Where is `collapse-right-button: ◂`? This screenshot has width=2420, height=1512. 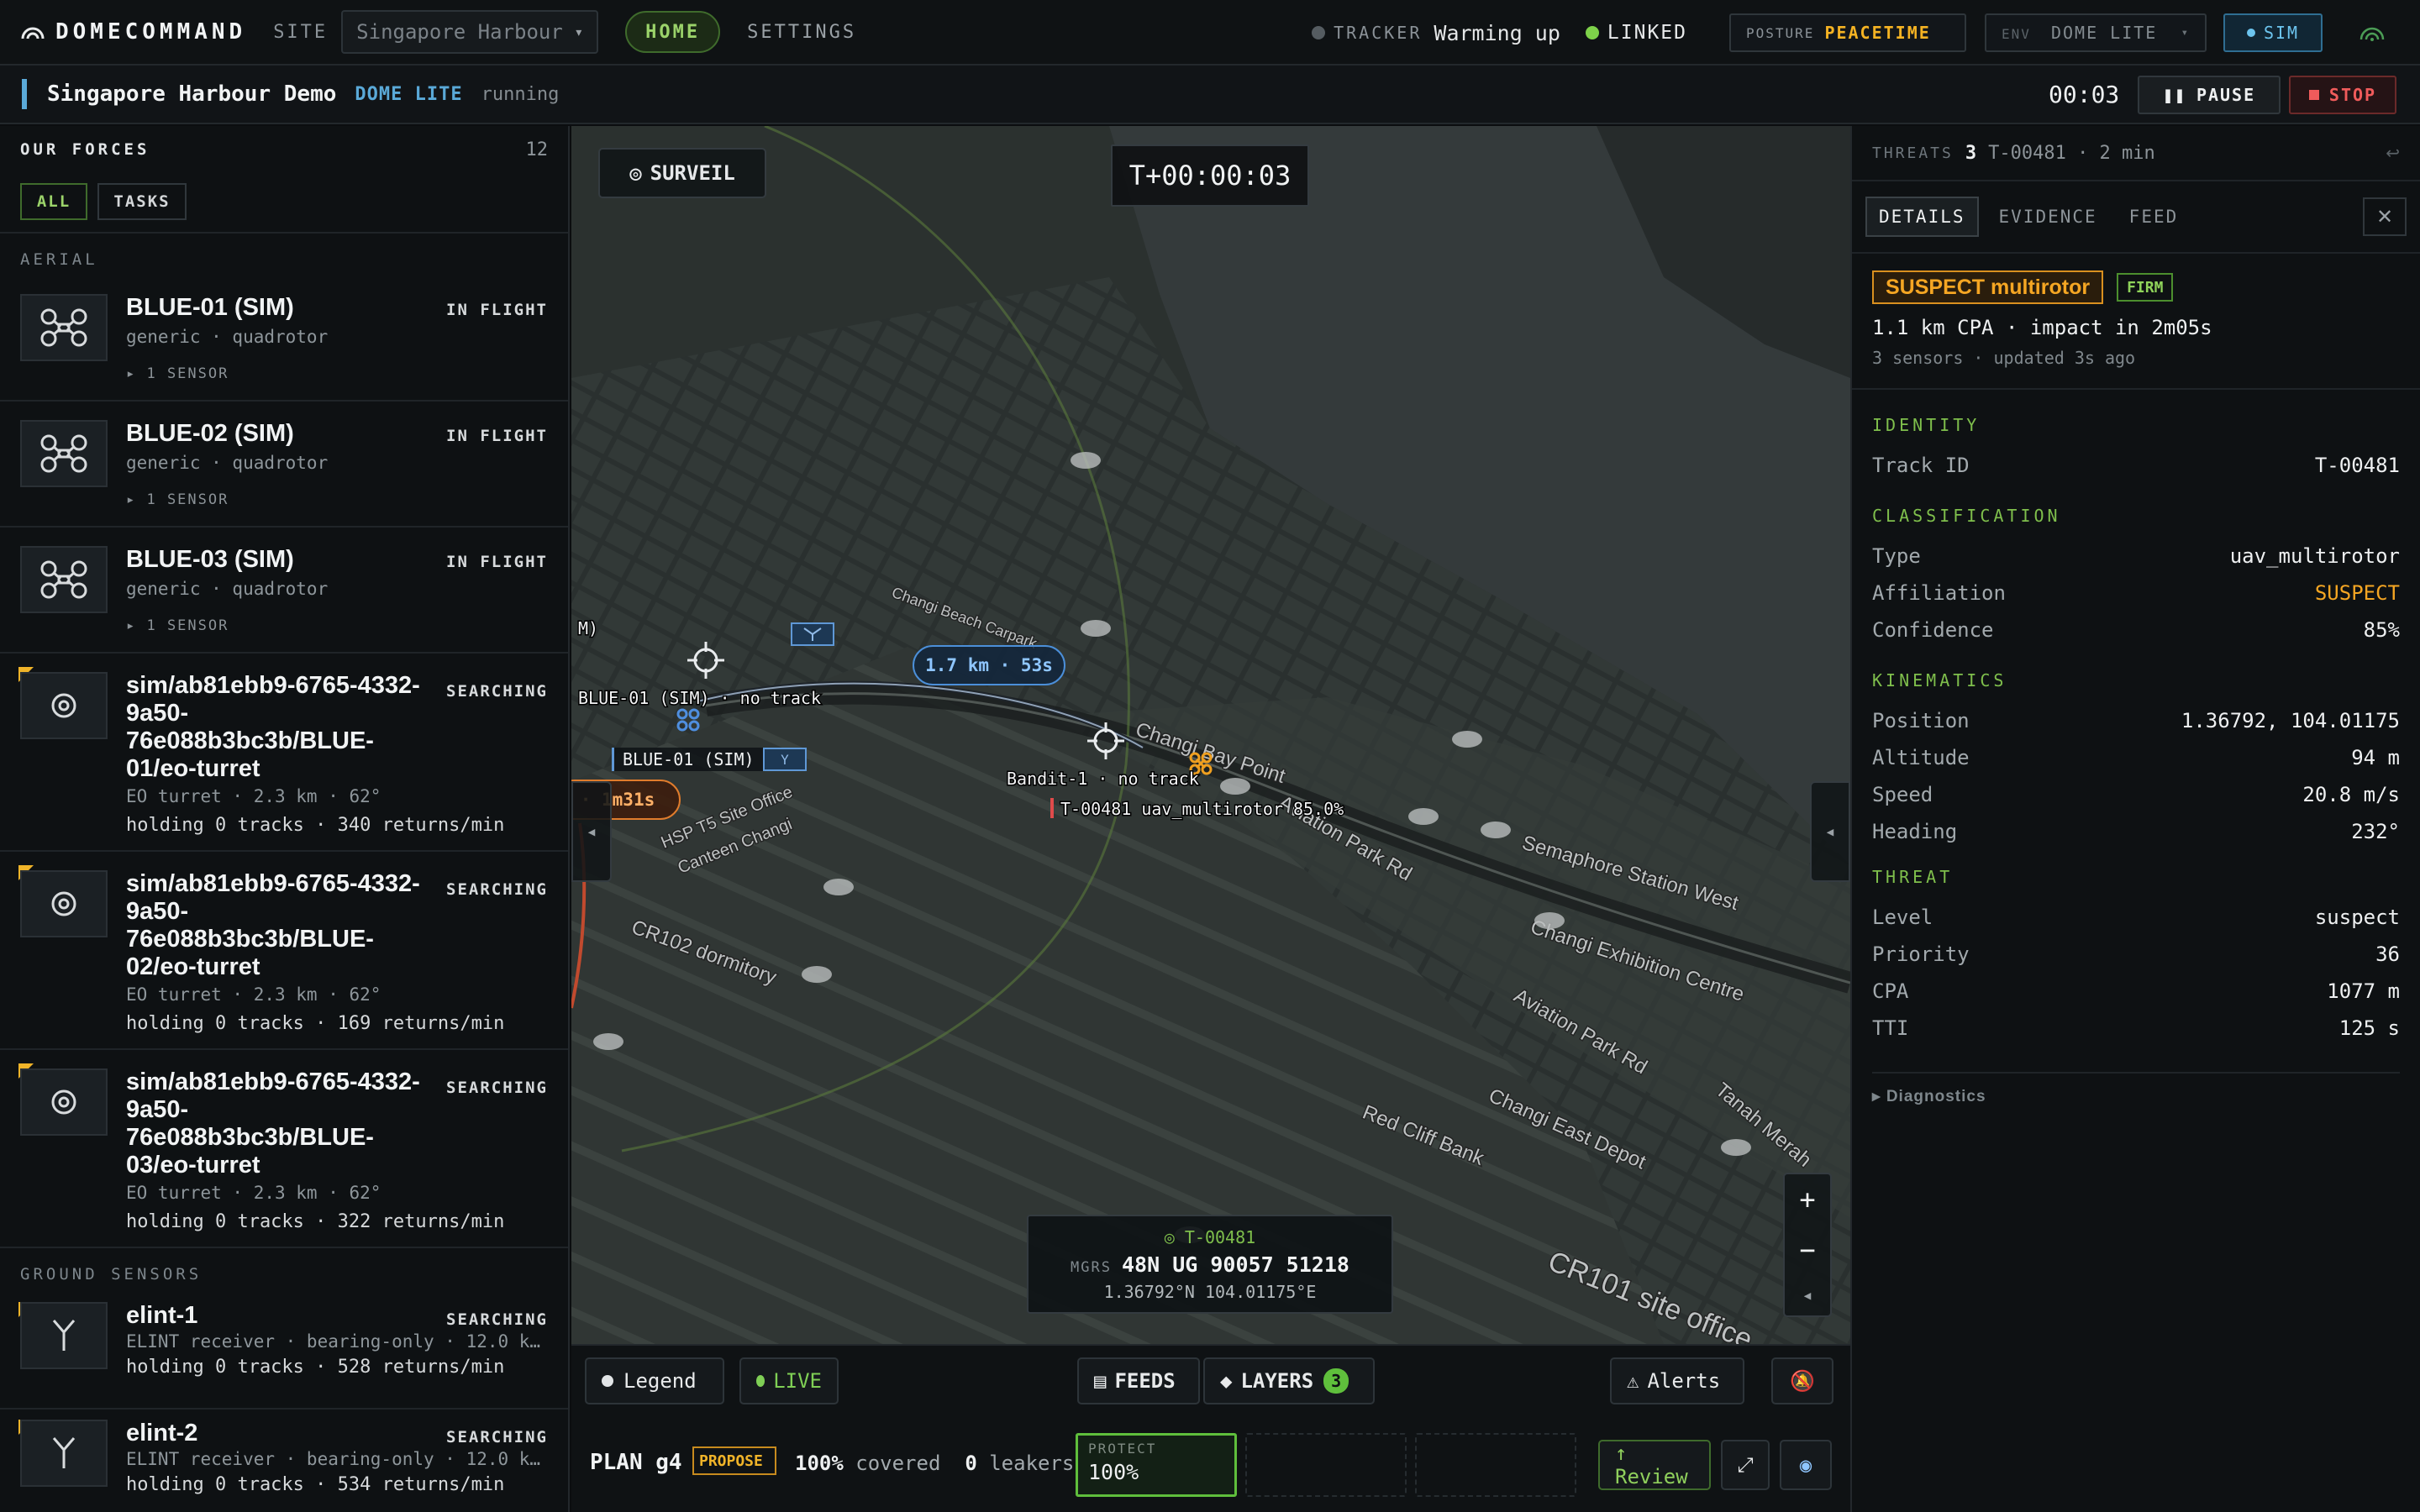
collapse-right-button: ◂ is located at coordinates (1830, 831).